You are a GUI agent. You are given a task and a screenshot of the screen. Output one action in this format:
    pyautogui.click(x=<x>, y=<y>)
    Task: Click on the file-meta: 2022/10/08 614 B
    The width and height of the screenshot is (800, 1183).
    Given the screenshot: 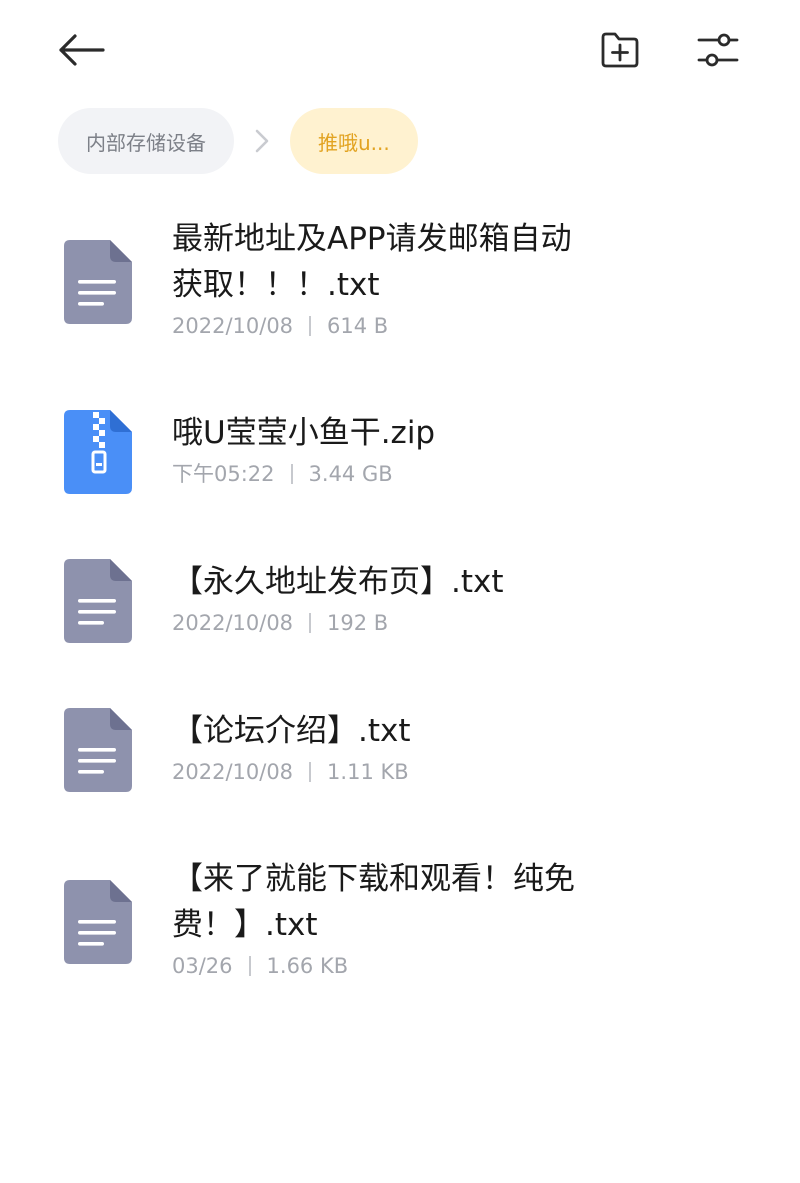 What is the action you would take?
    pyautogui.click(x=412, y=326)
    